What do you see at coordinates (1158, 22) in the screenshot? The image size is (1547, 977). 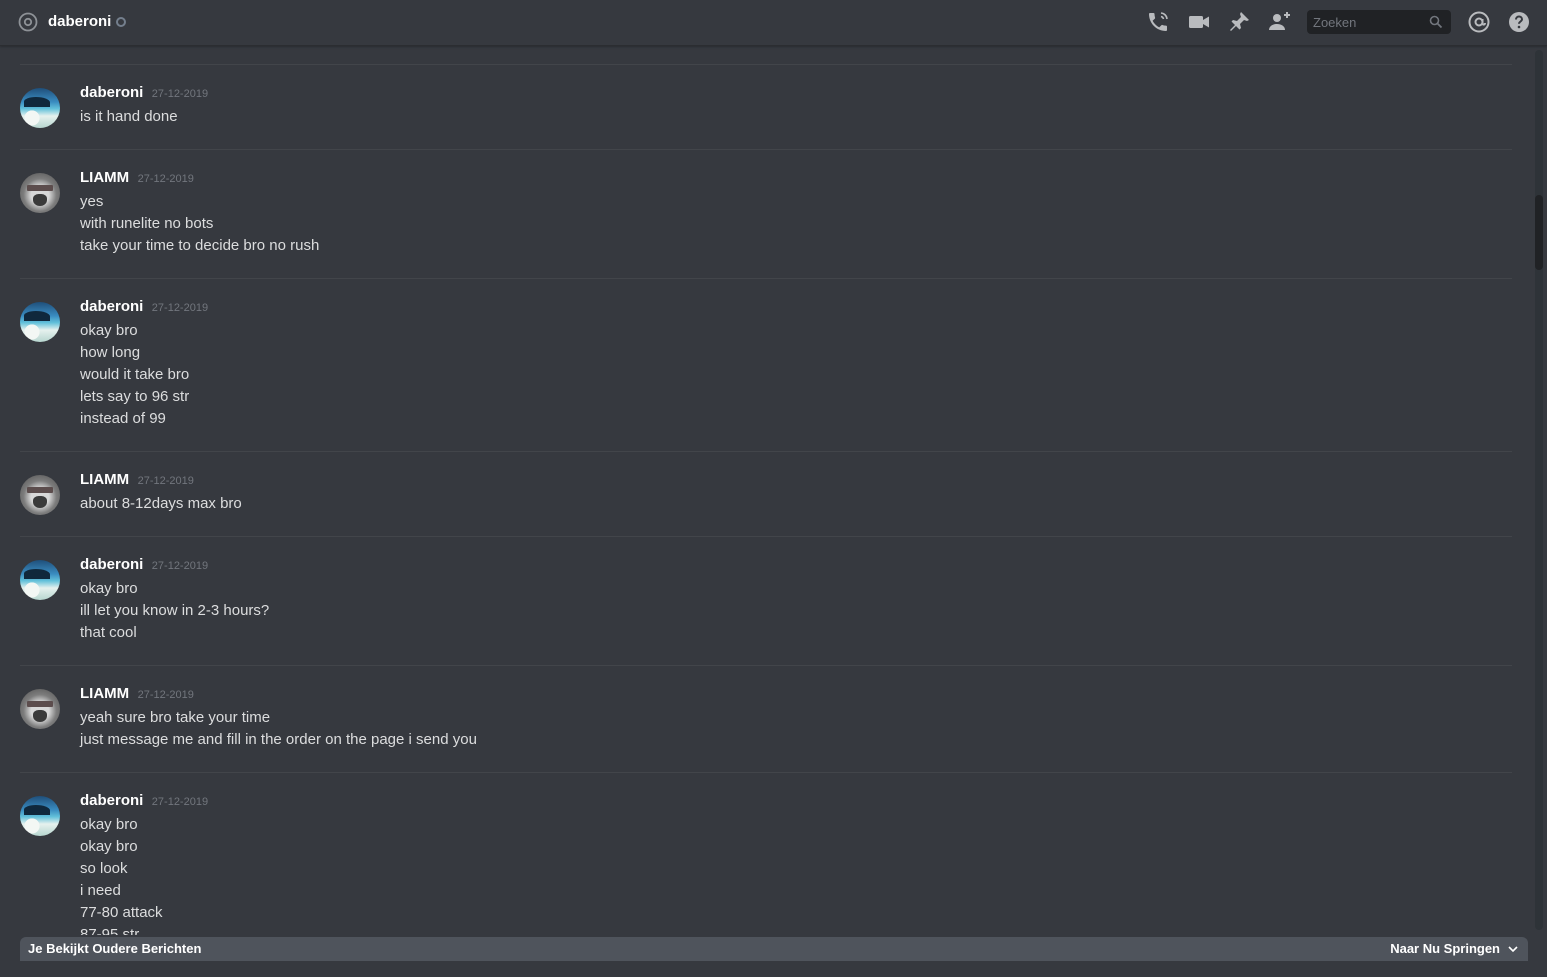 I see `call-icon` at bounding box center [1158, 22].